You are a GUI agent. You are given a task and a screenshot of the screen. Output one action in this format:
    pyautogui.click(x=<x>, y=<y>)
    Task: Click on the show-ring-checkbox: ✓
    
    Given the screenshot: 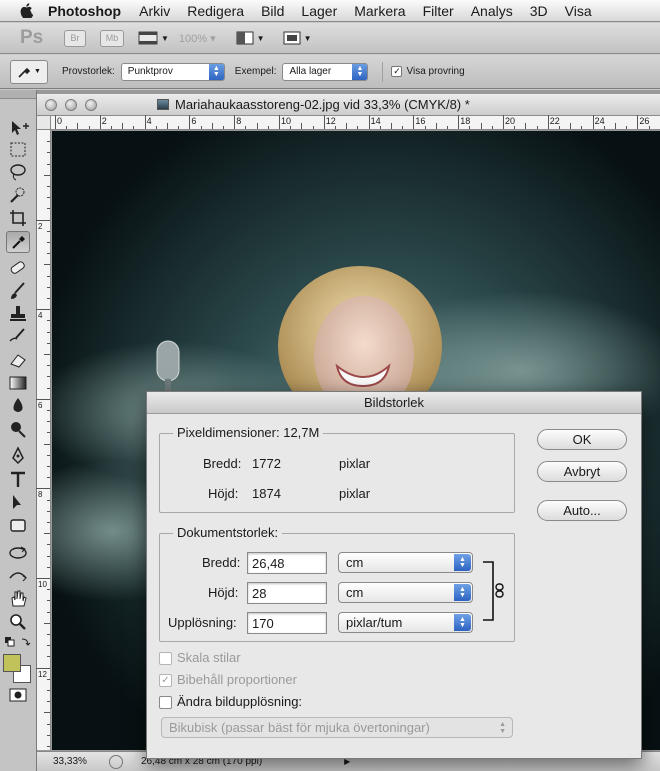 What is the action you would take?
    pyautogui.click(x=397, y=71)
    